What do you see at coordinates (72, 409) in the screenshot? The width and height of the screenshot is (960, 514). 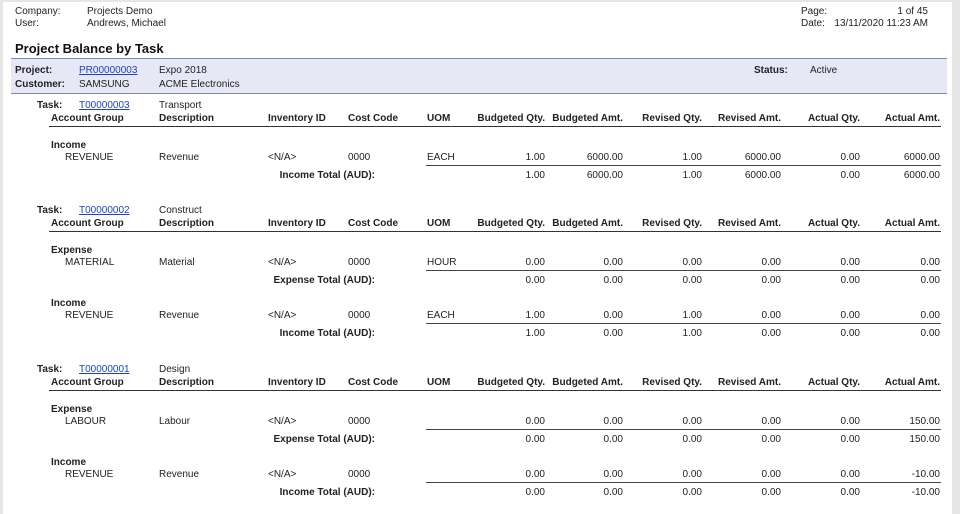 I see `account-group-name: Expense` at bounding box center [72, 409].